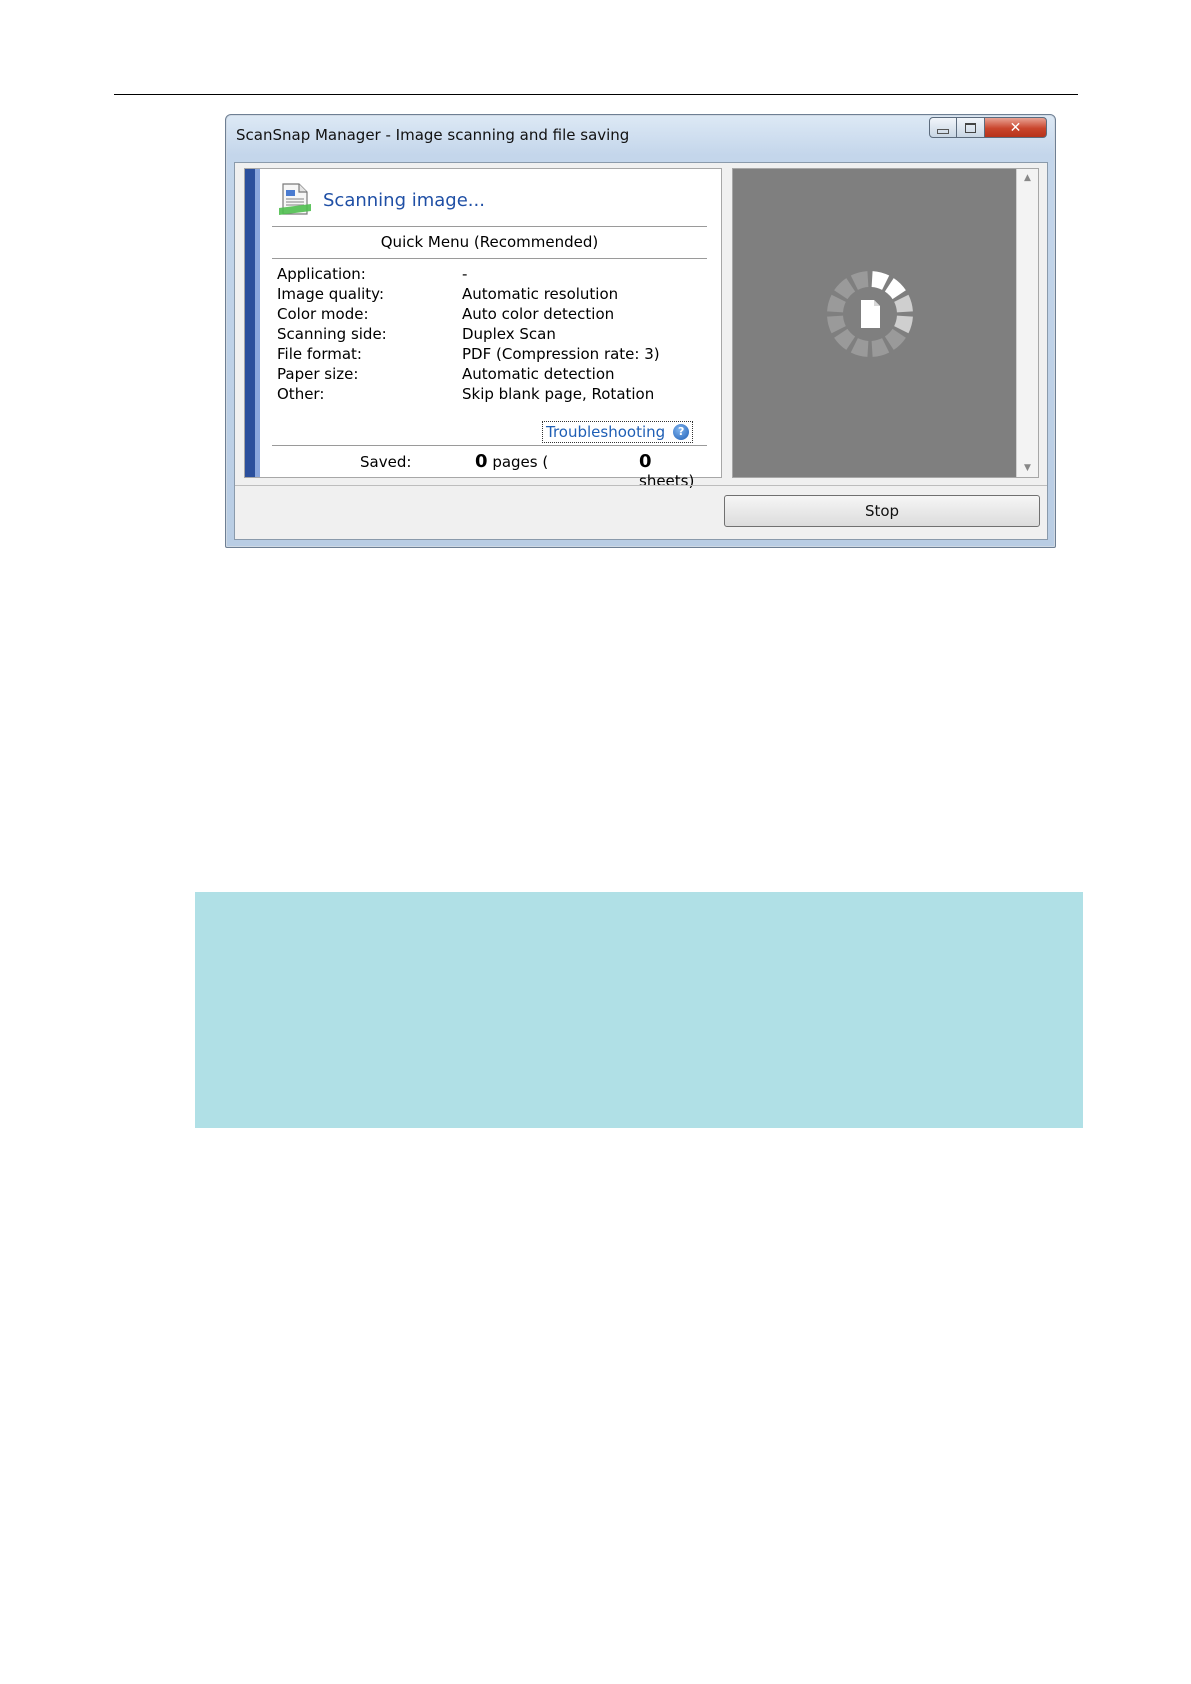 Image resolution: width=1191 pixels, height=1684 pixels. What do you see at coordinates (639, 1010) in the screenshot?
I see `note-box` at bounding box center [639, 1010].